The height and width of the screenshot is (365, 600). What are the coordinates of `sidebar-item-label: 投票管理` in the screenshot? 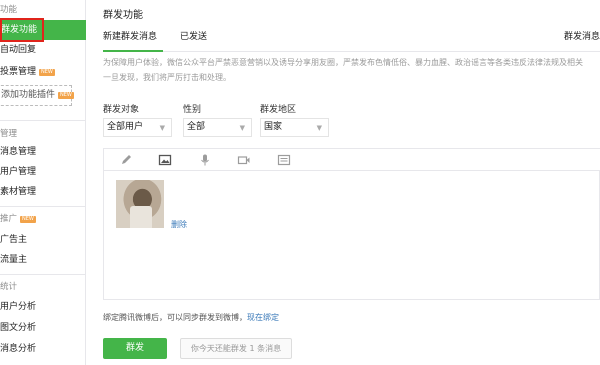 It's located at (18, 72).